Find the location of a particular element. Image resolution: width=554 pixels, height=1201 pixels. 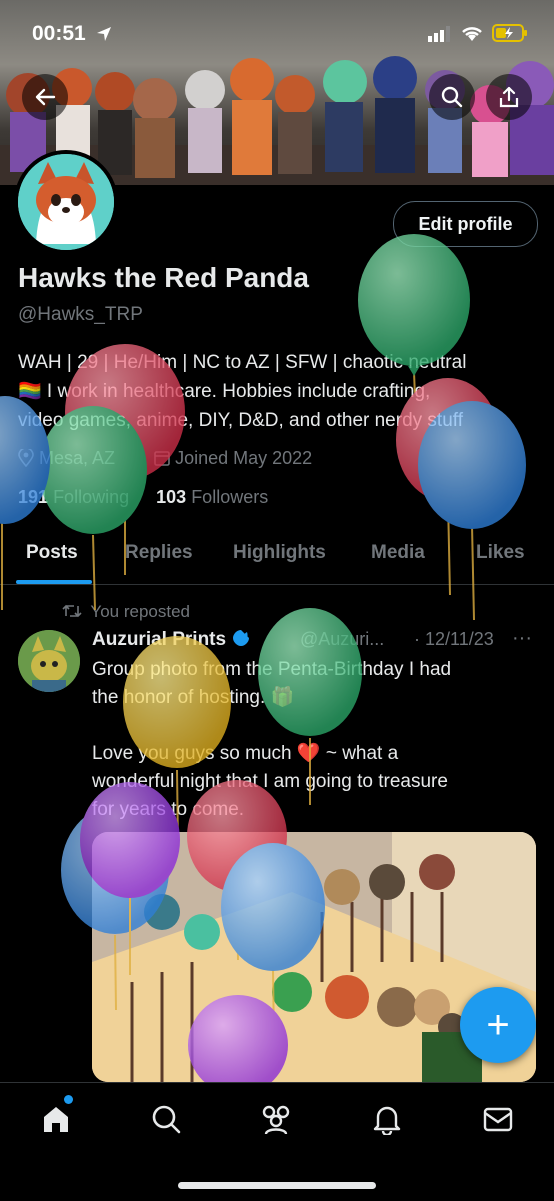

home-indicator is located at coordinates (277, 1185).